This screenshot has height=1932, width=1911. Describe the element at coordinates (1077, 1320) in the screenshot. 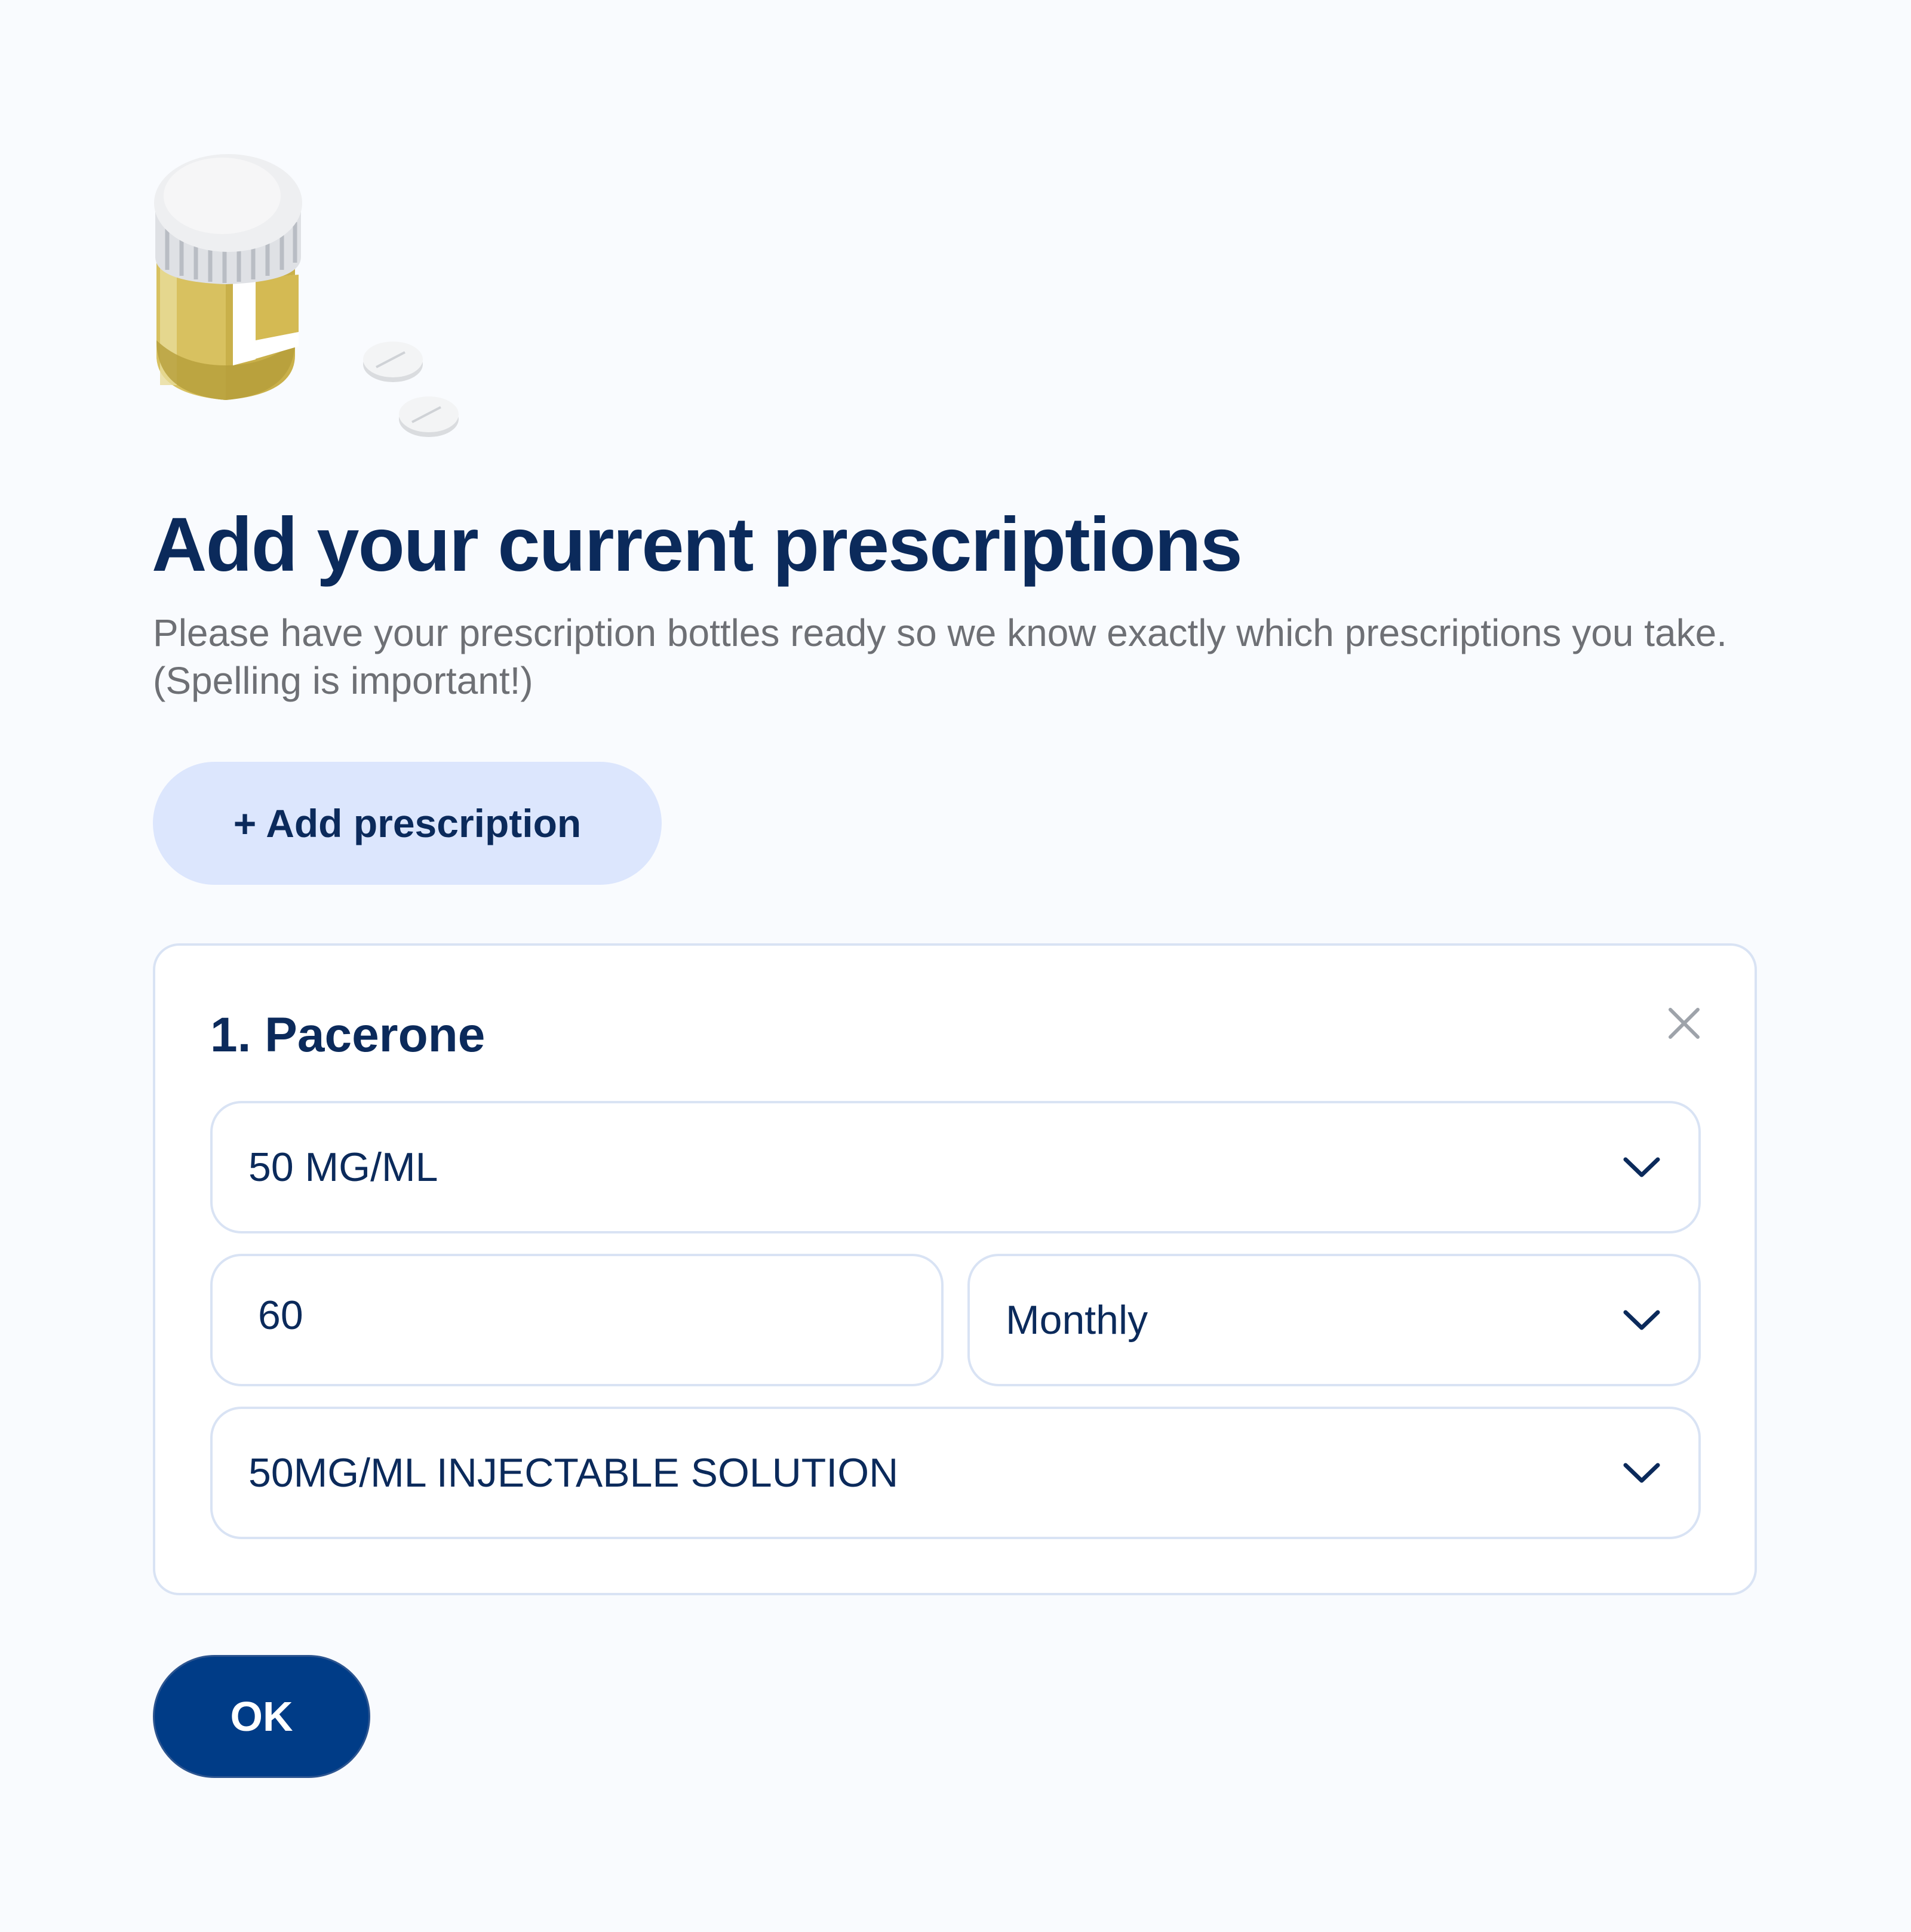

I see `frequency-value: Monthly` at that location.